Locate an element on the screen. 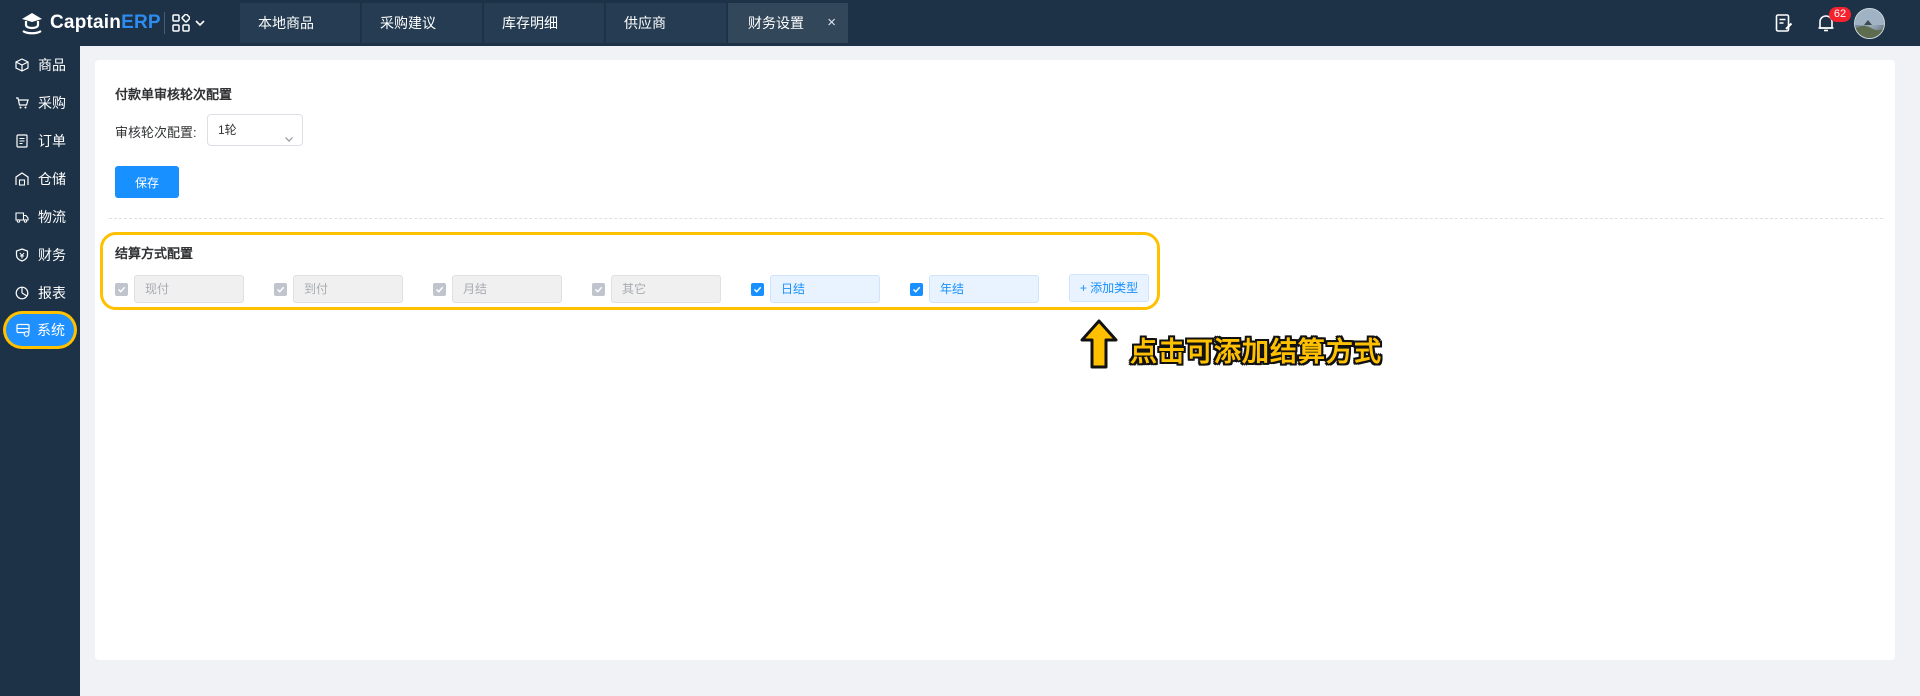  settlement-item-cash: 现付 is located at coordinates (179, 289).